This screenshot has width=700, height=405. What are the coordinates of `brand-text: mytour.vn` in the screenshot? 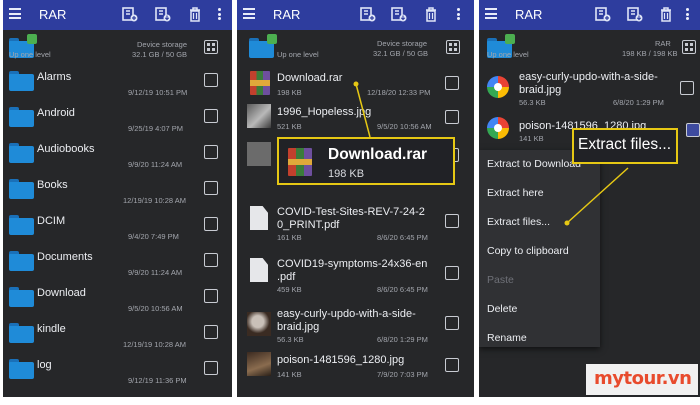 It's located at (643, 378).